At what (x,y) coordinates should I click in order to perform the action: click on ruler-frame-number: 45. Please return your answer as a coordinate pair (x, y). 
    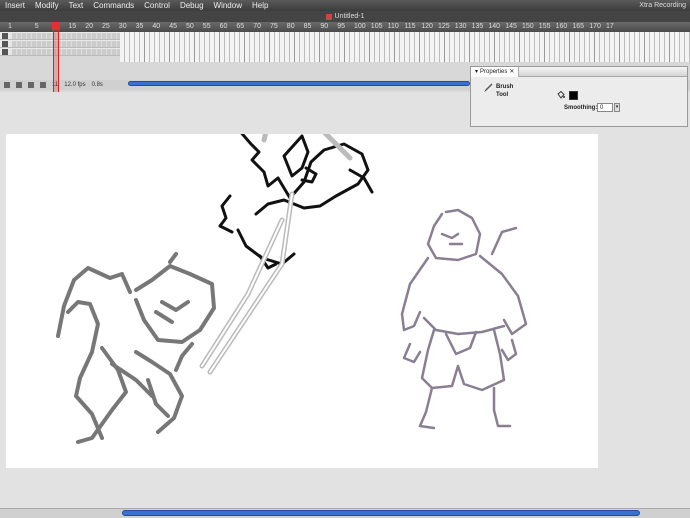
    Looking at the image, I should click on (173, 26).